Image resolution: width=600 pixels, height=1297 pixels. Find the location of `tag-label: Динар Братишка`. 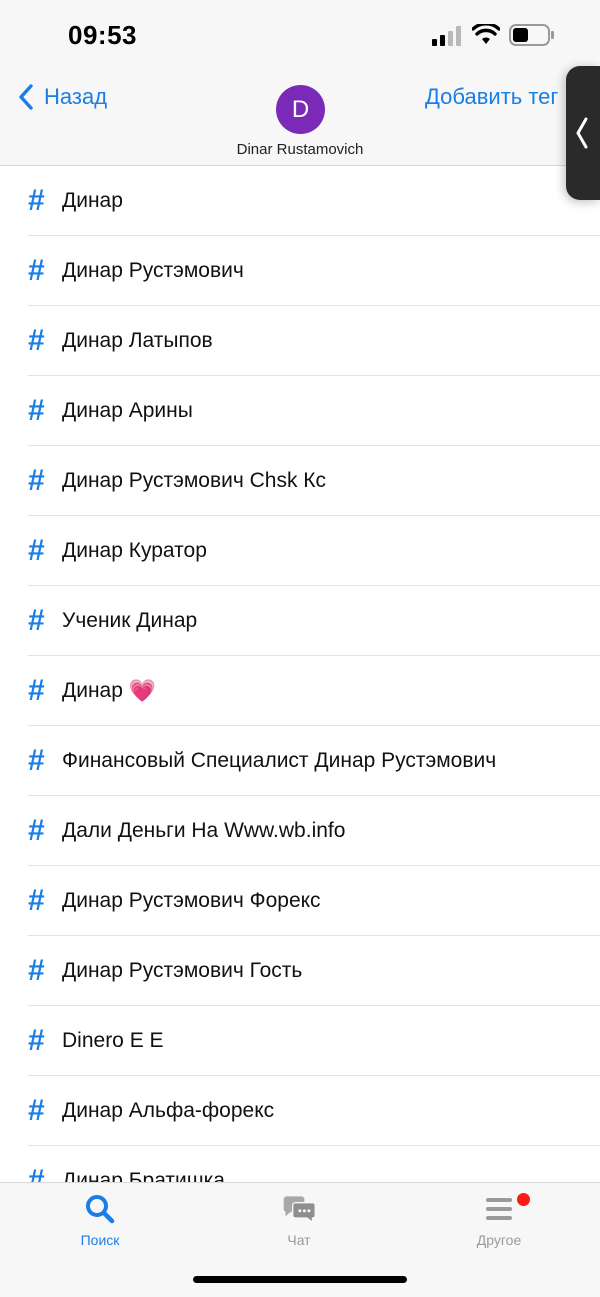

tag-label: Динар Братишка is located at coordinates (143, 1175).